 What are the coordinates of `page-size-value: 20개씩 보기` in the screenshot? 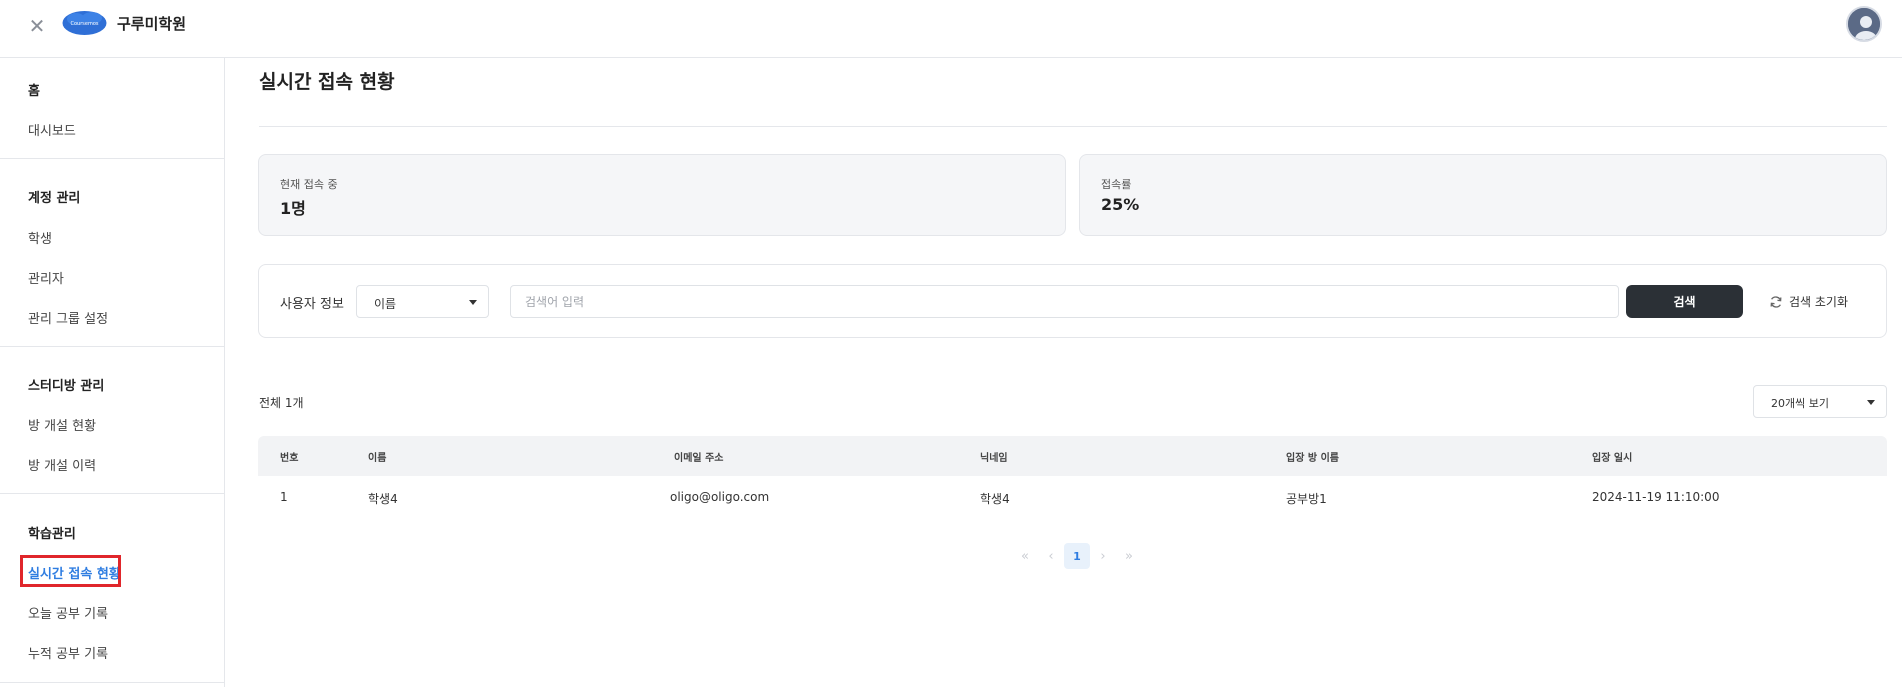 It's located at (1800, 403).